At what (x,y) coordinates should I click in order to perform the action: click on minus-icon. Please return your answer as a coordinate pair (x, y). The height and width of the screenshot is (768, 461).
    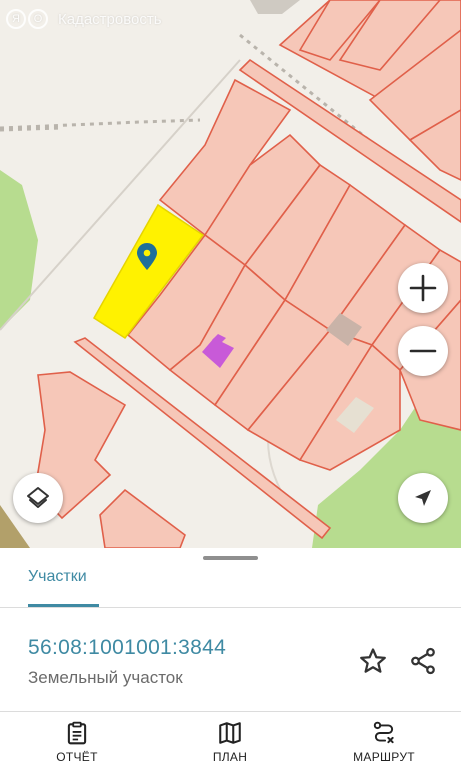
    Looking at the image, I should click on (423, 351).